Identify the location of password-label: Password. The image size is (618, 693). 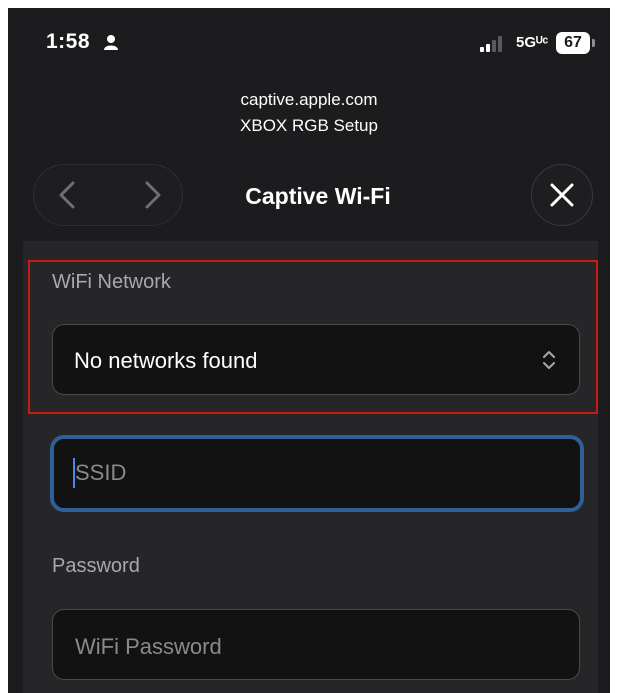
(96, 566).